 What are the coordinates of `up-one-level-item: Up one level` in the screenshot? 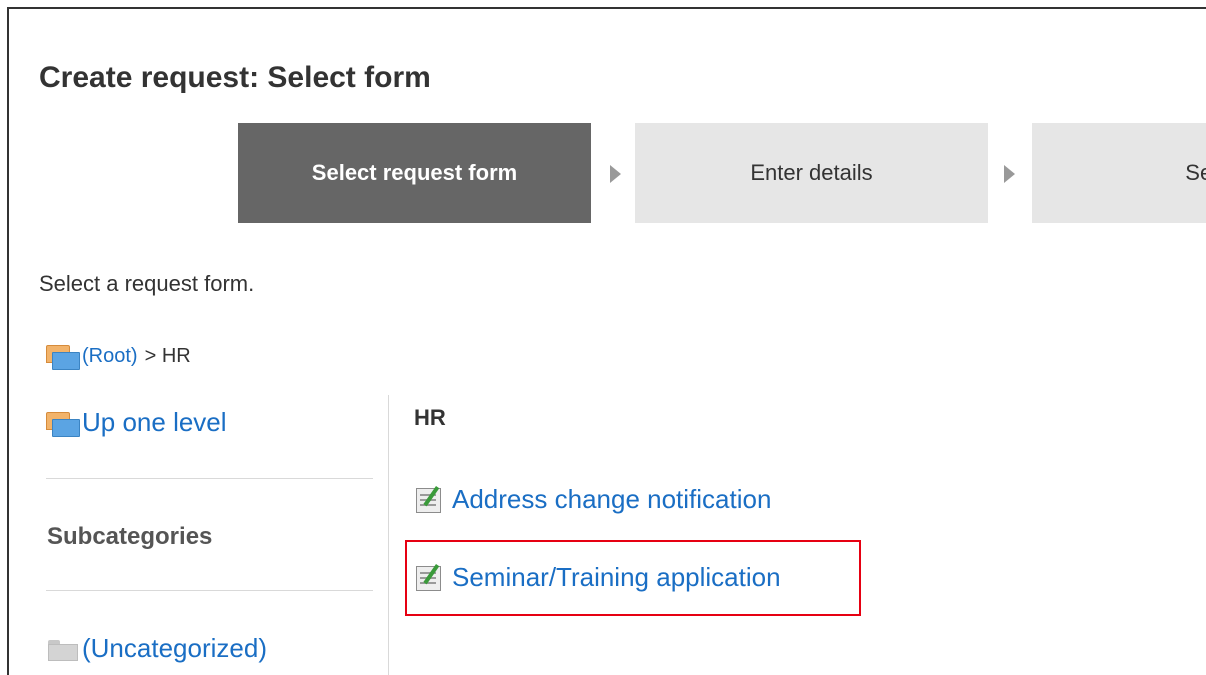 It's located at (136, 422).